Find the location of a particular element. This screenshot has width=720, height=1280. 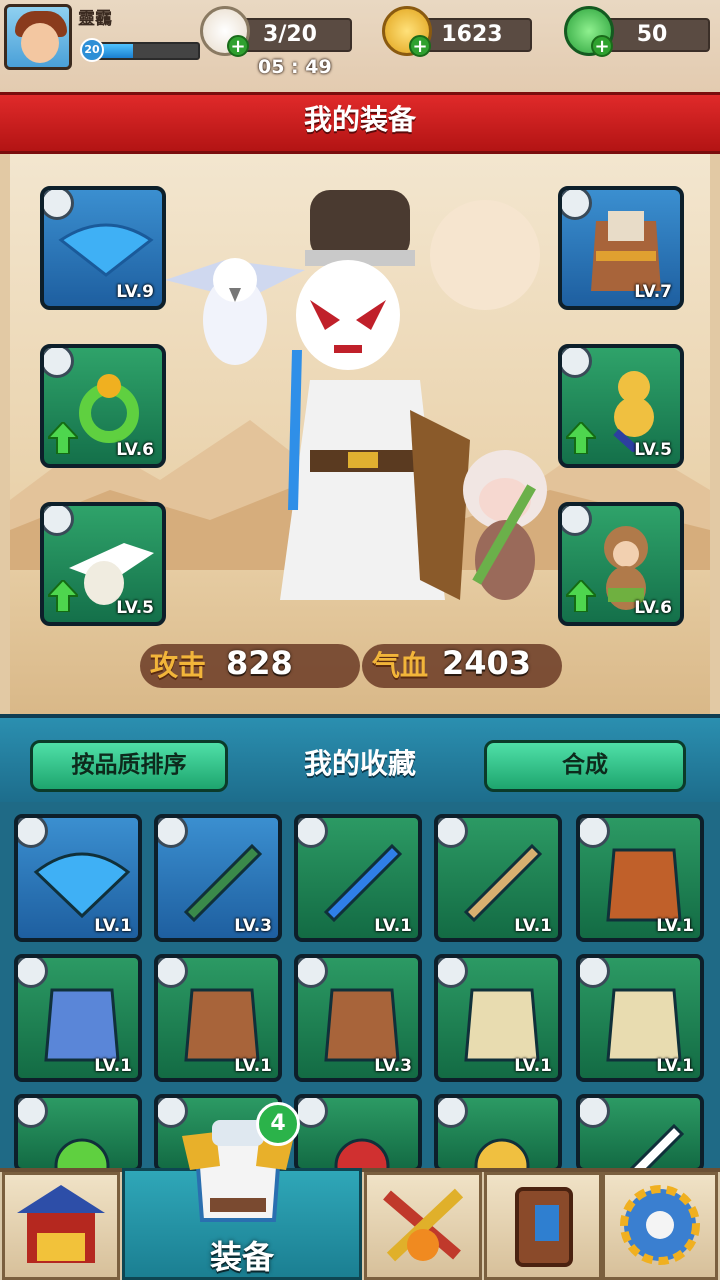

attack-label: 攻击 is located at coordinates (178, 665).